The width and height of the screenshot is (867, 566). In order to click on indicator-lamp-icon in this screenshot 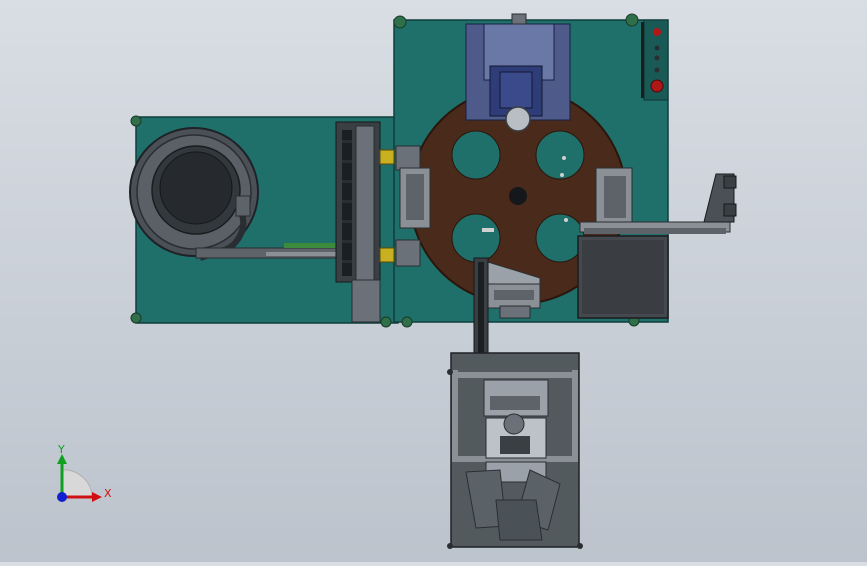, I will do `click(657, 32)`.